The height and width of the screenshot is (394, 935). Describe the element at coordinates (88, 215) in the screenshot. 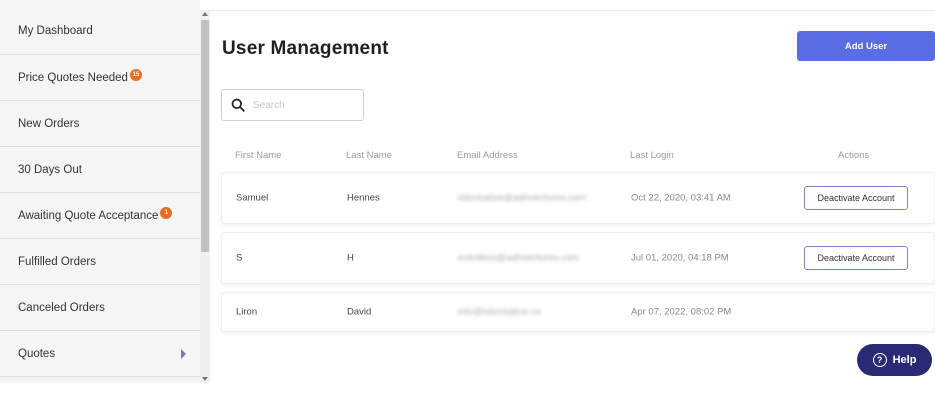

I see `sidebar-item-label: Awaiting Quote Acceptance` at that location.